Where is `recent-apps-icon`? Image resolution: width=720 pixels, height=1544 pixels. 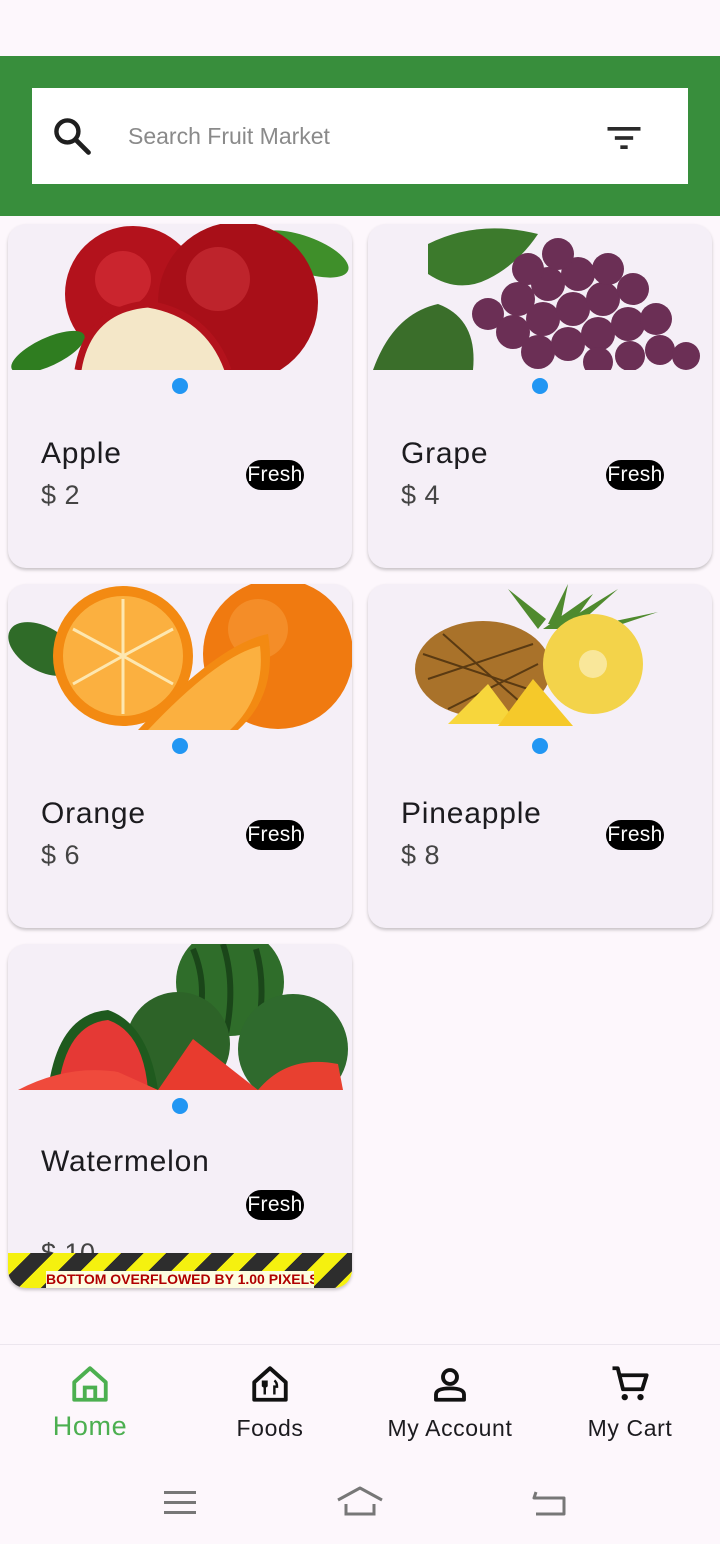 recent-apps-icon is located at coordinates (180, 1502).